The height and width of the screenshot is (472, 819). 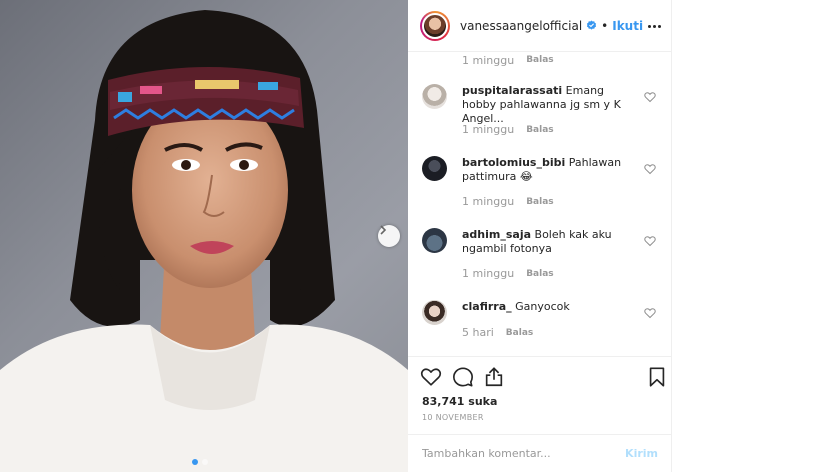 I want to click on comment-username: puspitalarassati, so click(x=512, y=90).